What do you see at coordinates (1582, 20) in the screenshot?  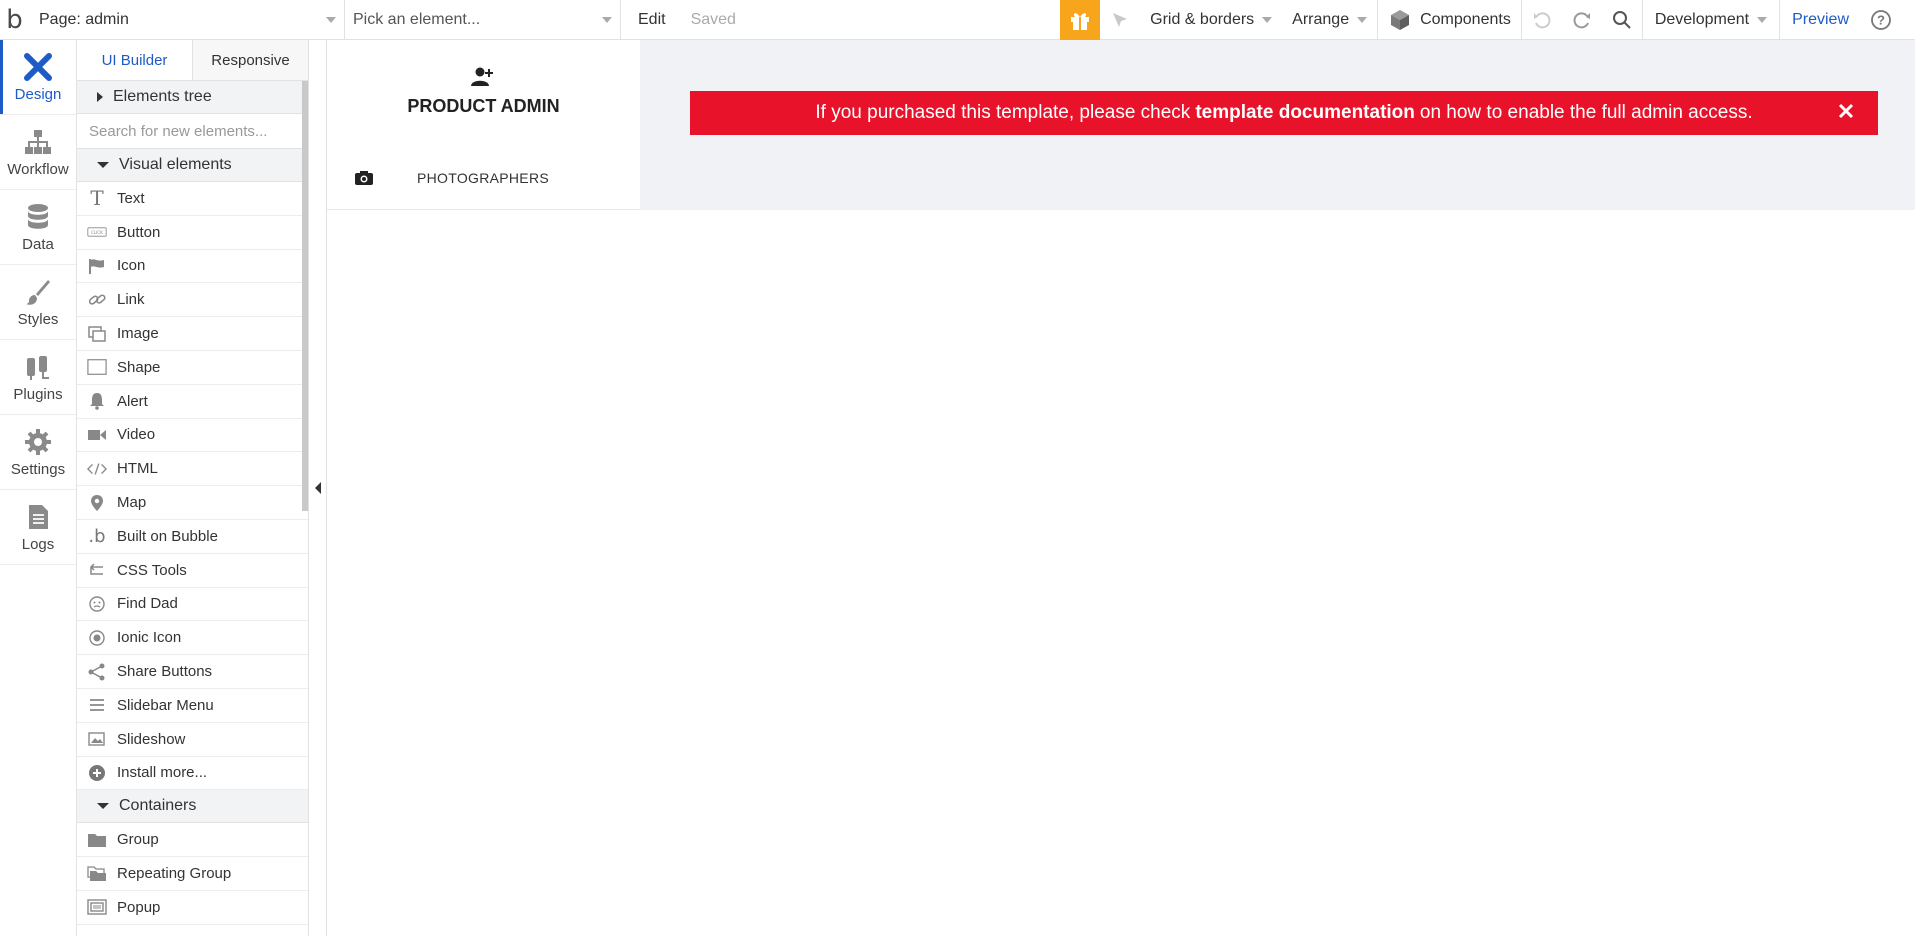 I see `redo-button` at bounding box center [1582, 20].